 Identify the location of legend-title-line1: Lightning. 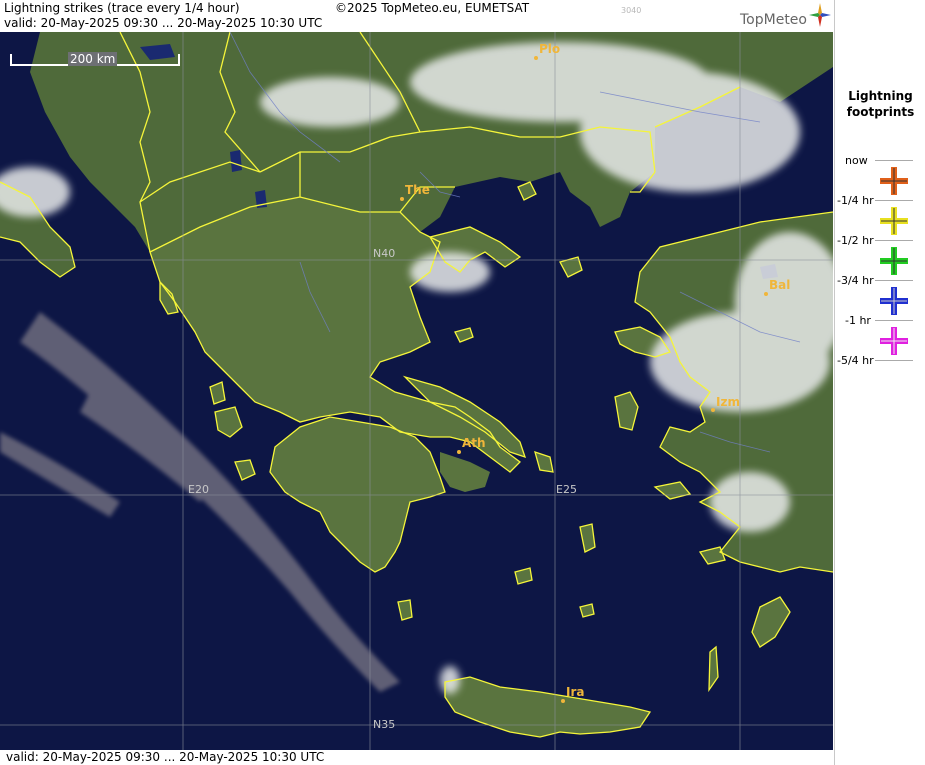
(880, 96).